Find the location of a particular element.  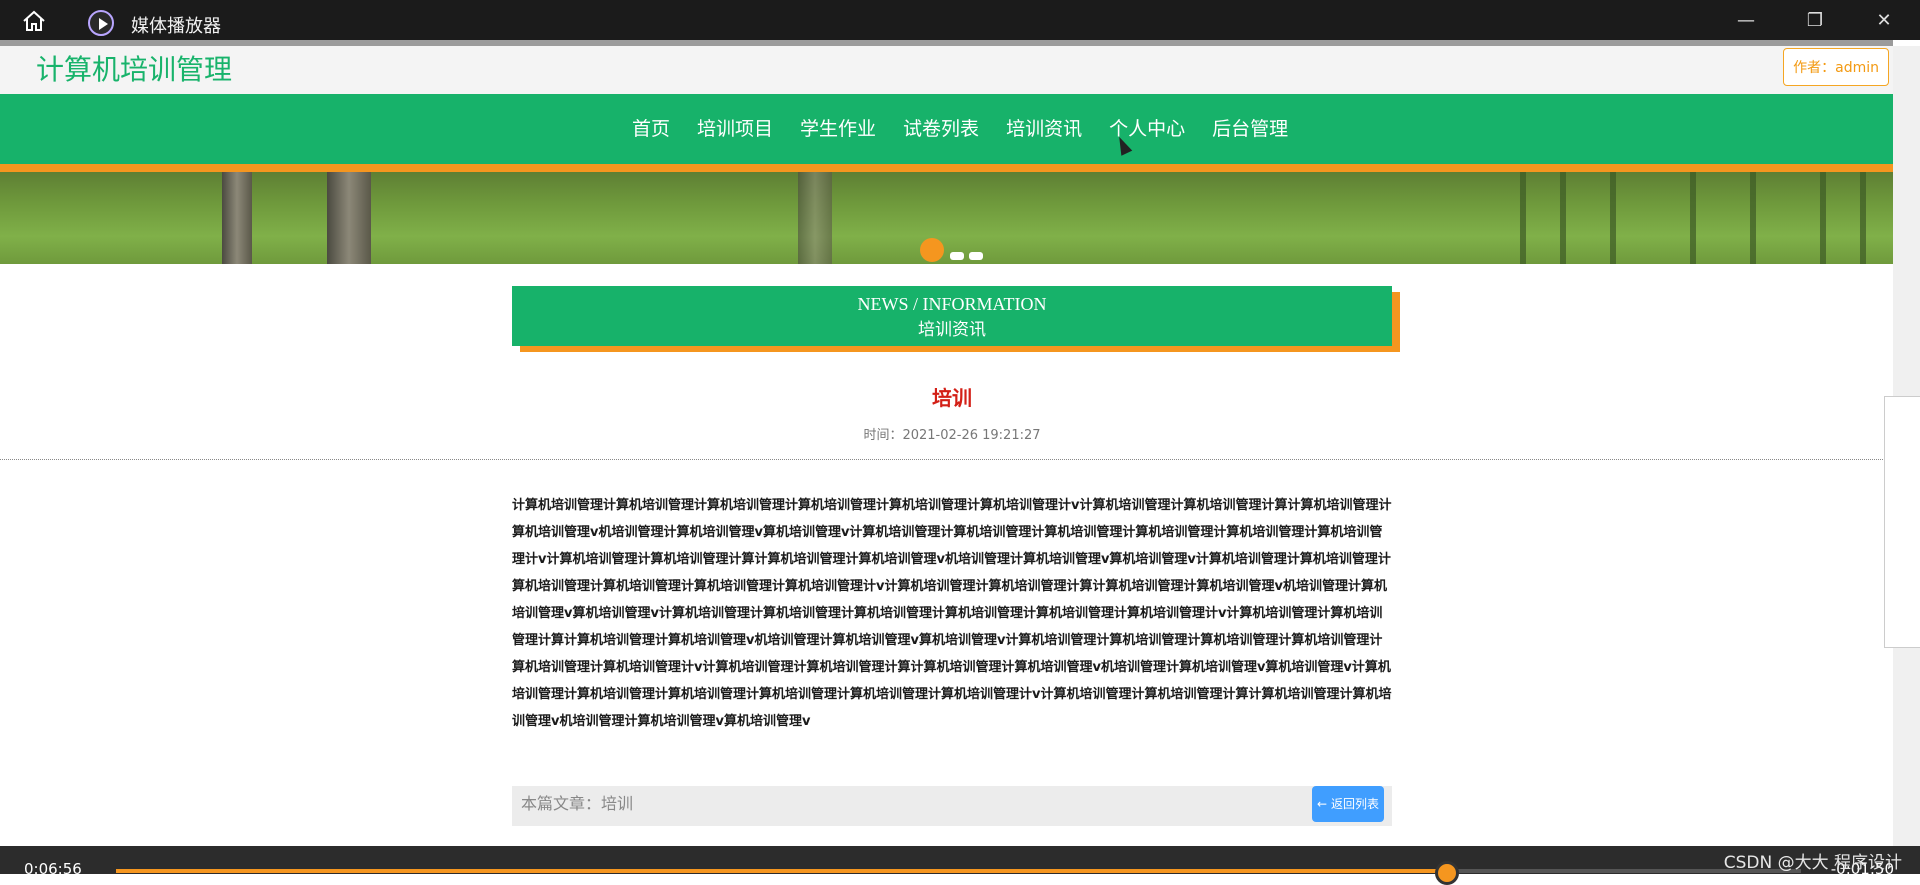

minimize-icon: — is located at coordinates (1746, 21).